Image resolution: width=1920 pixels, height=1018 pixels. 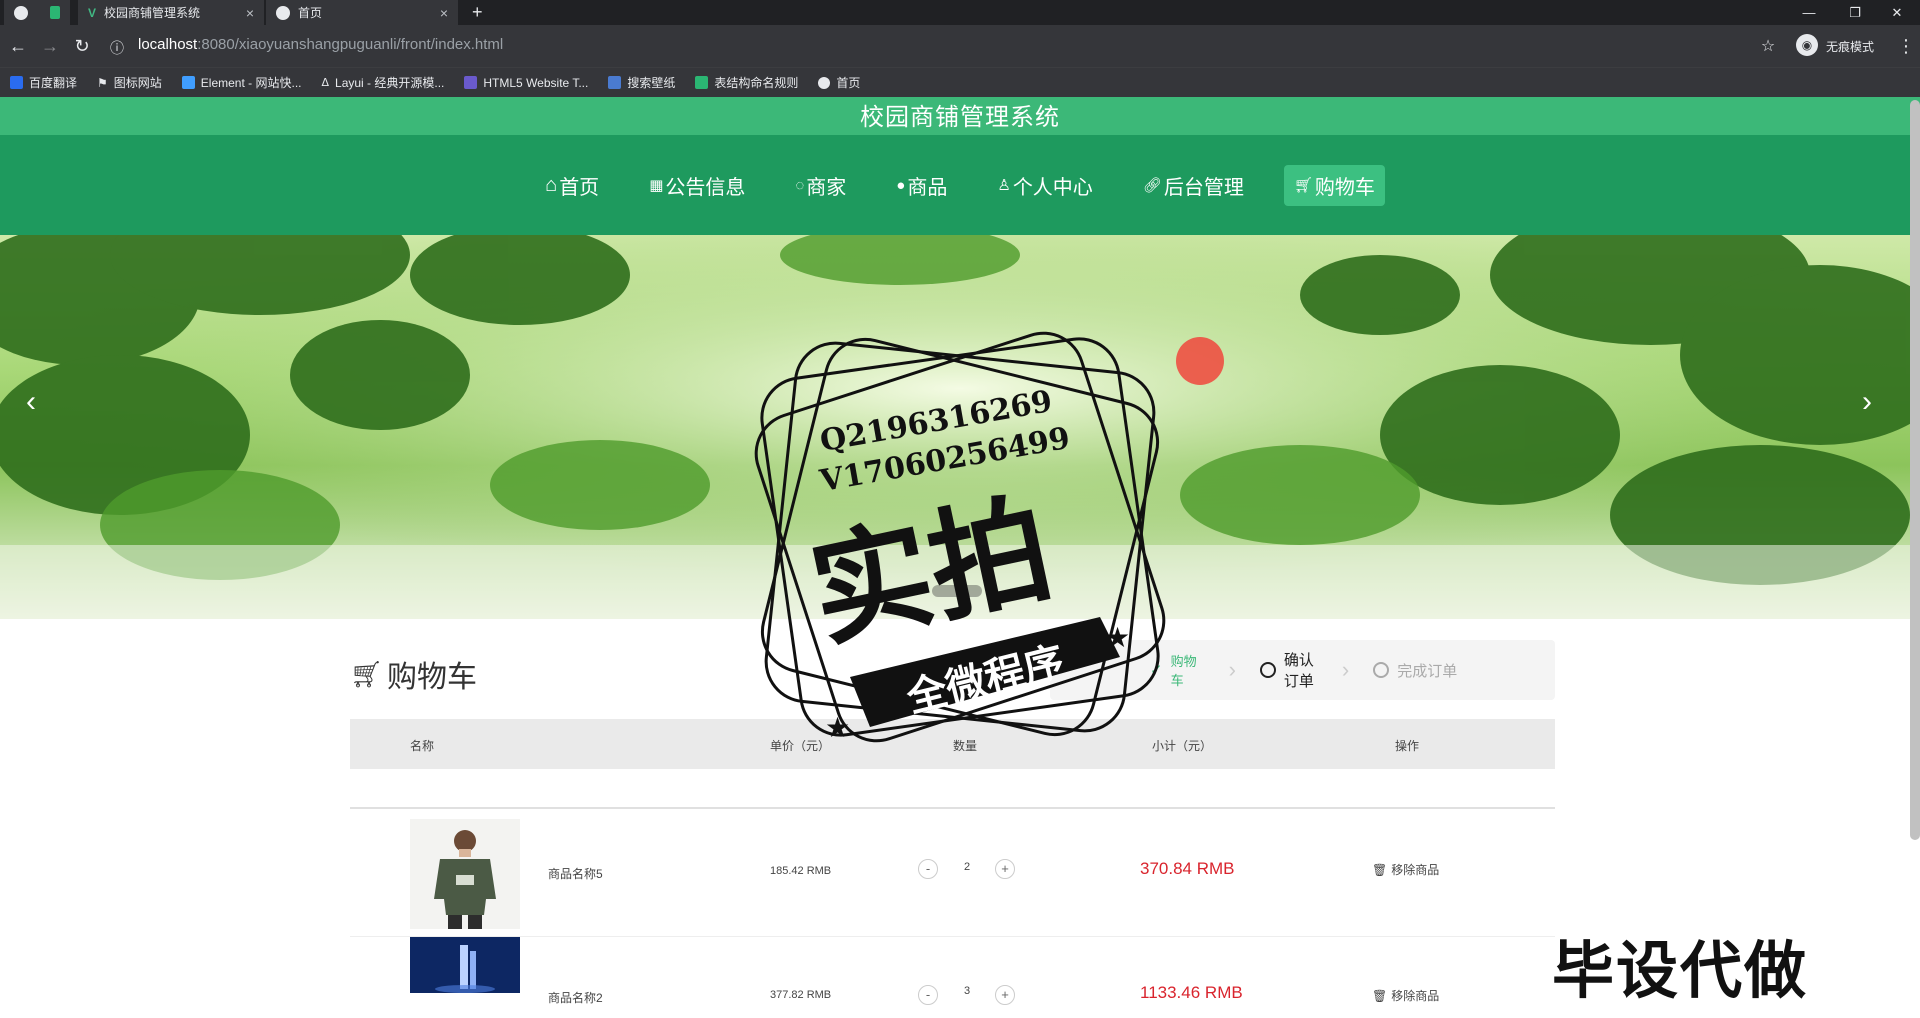 I want to click on check-circle-icon: ✓, so click(x=1156, y=670).